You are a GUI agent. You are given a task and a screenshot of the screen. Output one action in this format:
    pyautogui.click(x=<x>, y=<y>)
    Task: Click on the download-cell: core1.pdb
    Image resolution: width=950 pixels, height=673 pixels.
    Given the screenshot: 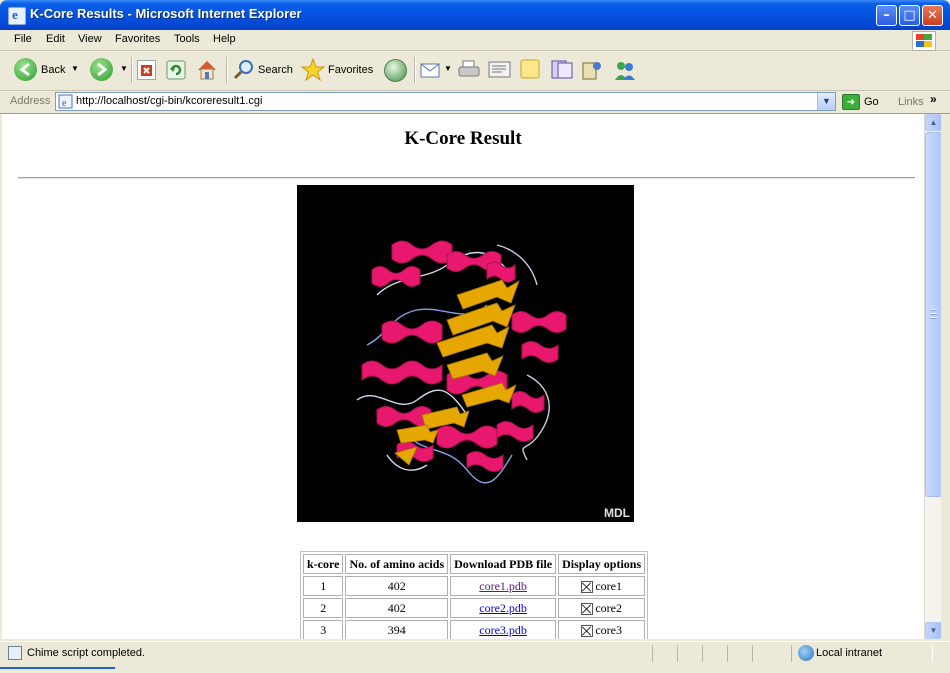 What is the action you would take?
    pyautogui.click(x=503, y=586)
    